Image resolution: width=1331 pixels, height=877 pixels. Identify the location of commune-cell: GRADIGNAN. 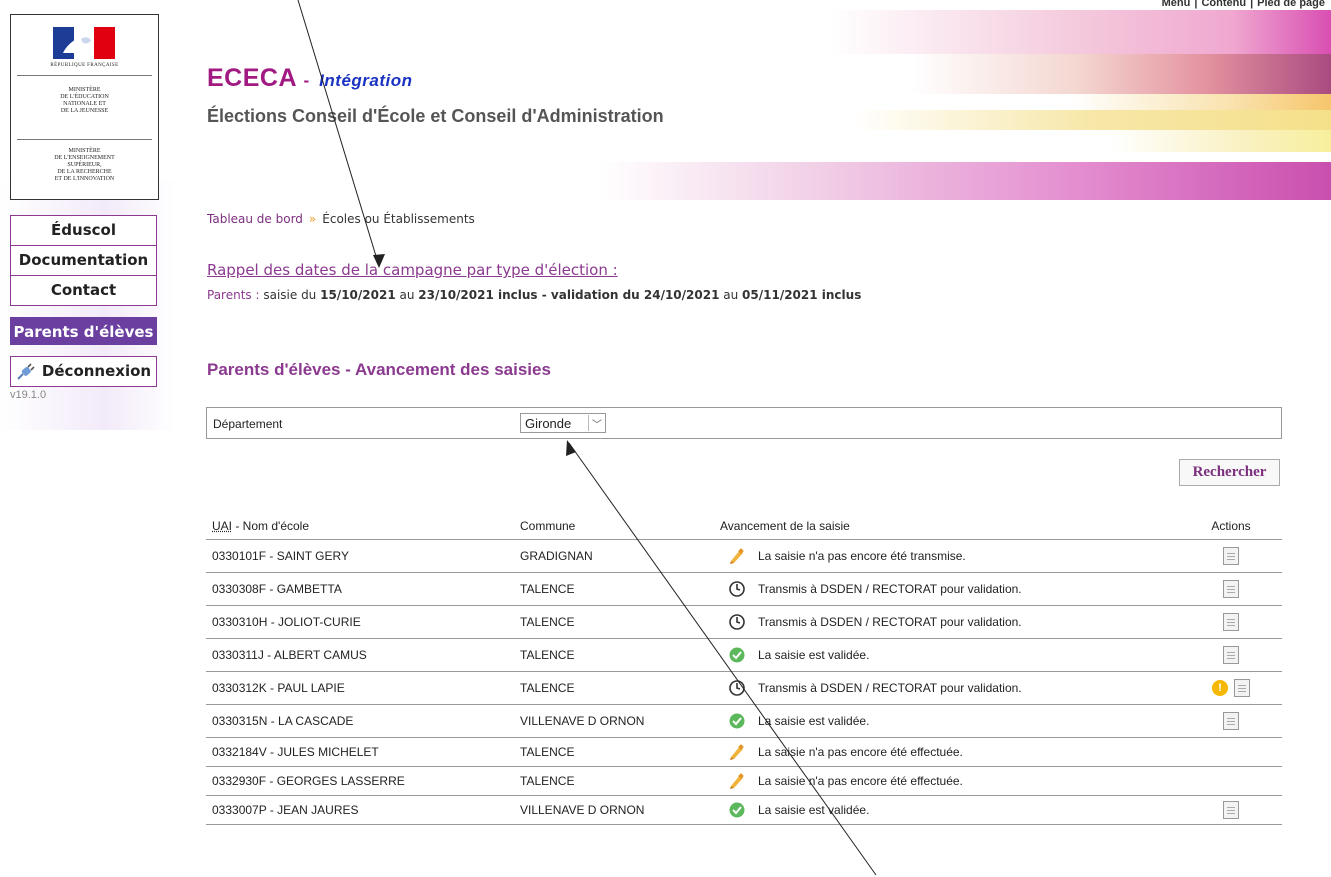
(614, 556).